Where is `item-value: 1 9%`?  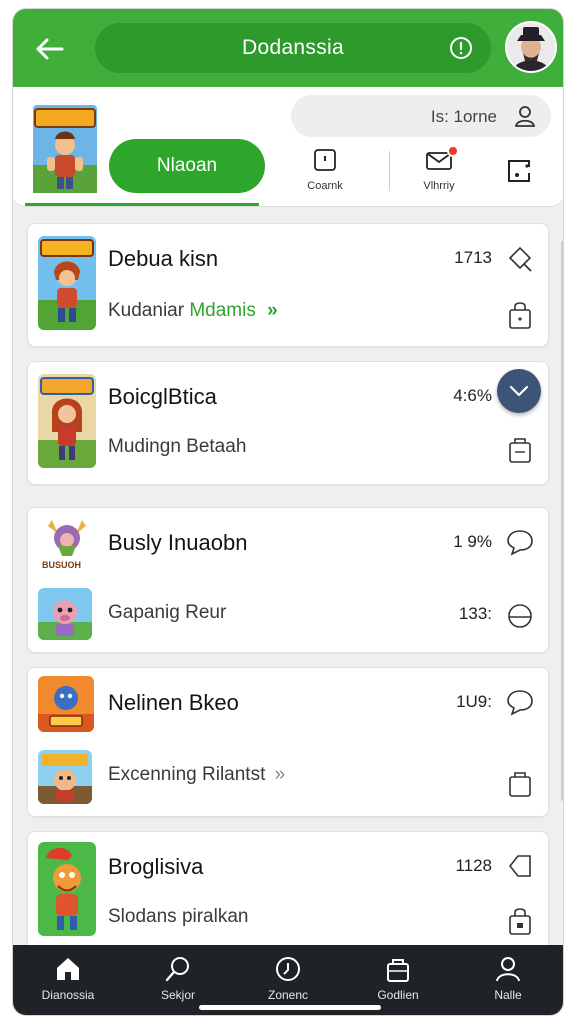
item-value: 1 9% is located at coordinates (472, 541).